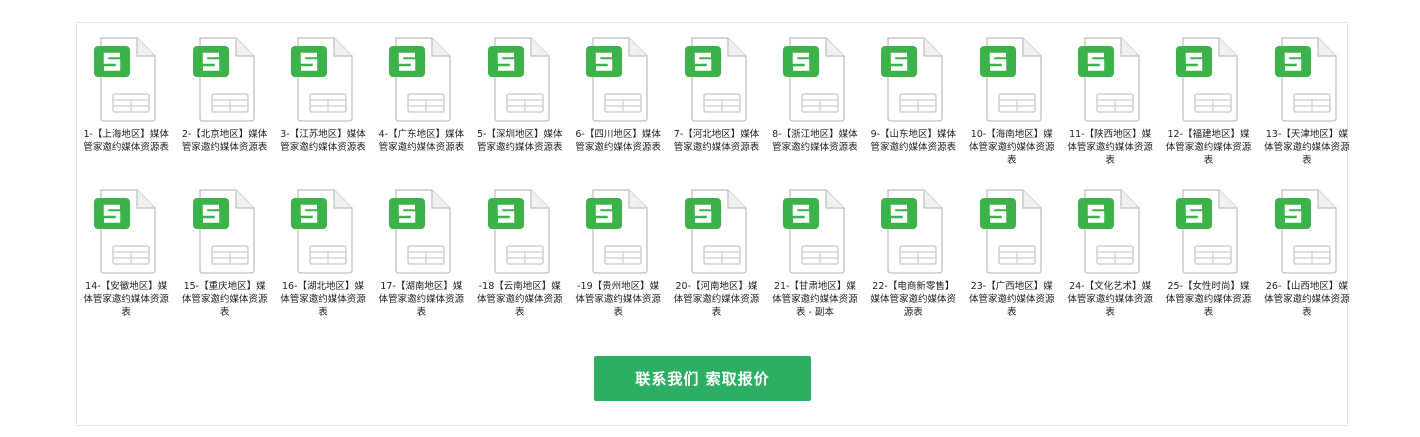 The width and height of the screenshot is (1420, 437). I want to click on file-name: 12-【福建地区】媒体管家邀约媒体资源表, so click(1208, 147).